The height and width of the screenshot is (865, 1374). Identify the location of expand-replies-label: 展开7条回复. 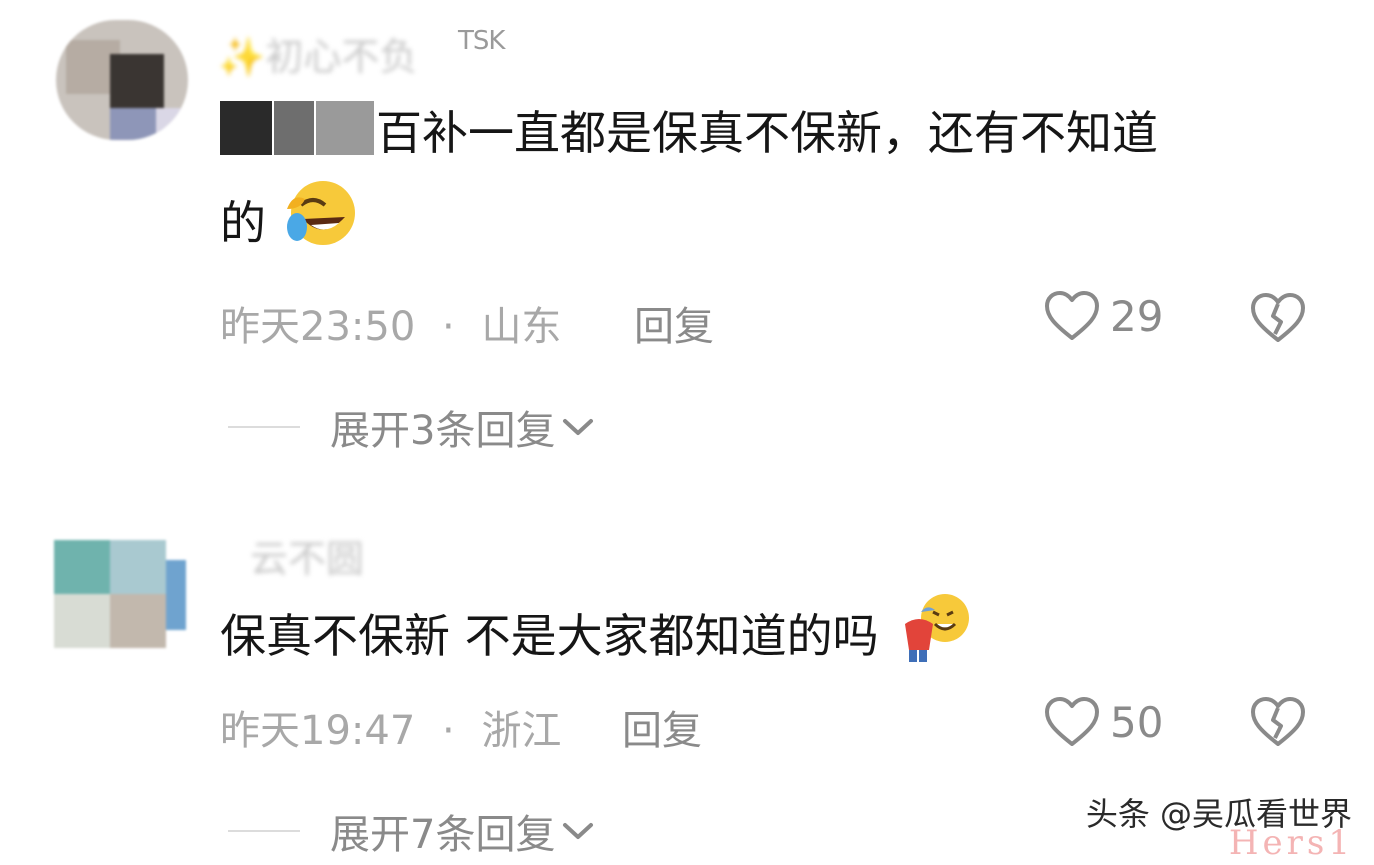
(443, 835).